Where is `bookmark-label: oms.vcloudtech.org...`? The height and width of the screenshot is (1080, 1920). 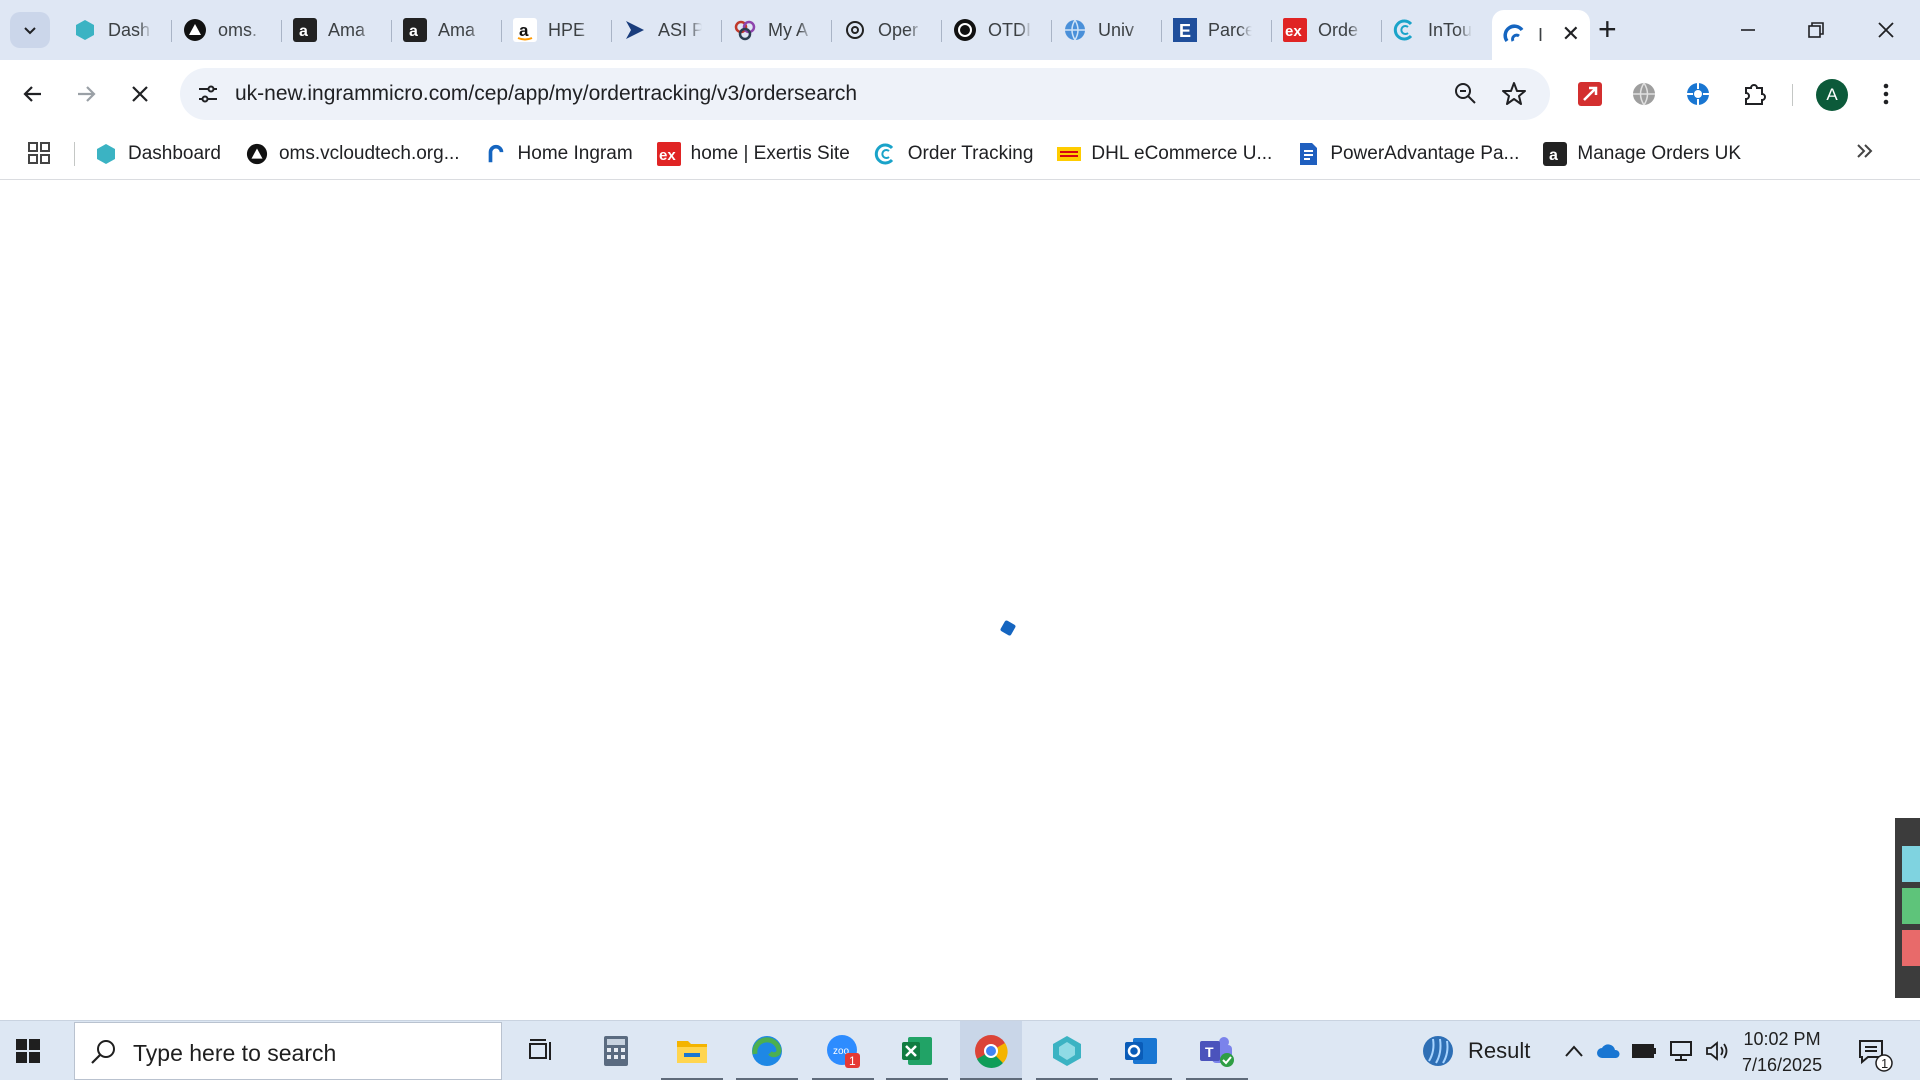 bookmark-label: oms.vcloudtech.org... is located at coordinates (369, 153).